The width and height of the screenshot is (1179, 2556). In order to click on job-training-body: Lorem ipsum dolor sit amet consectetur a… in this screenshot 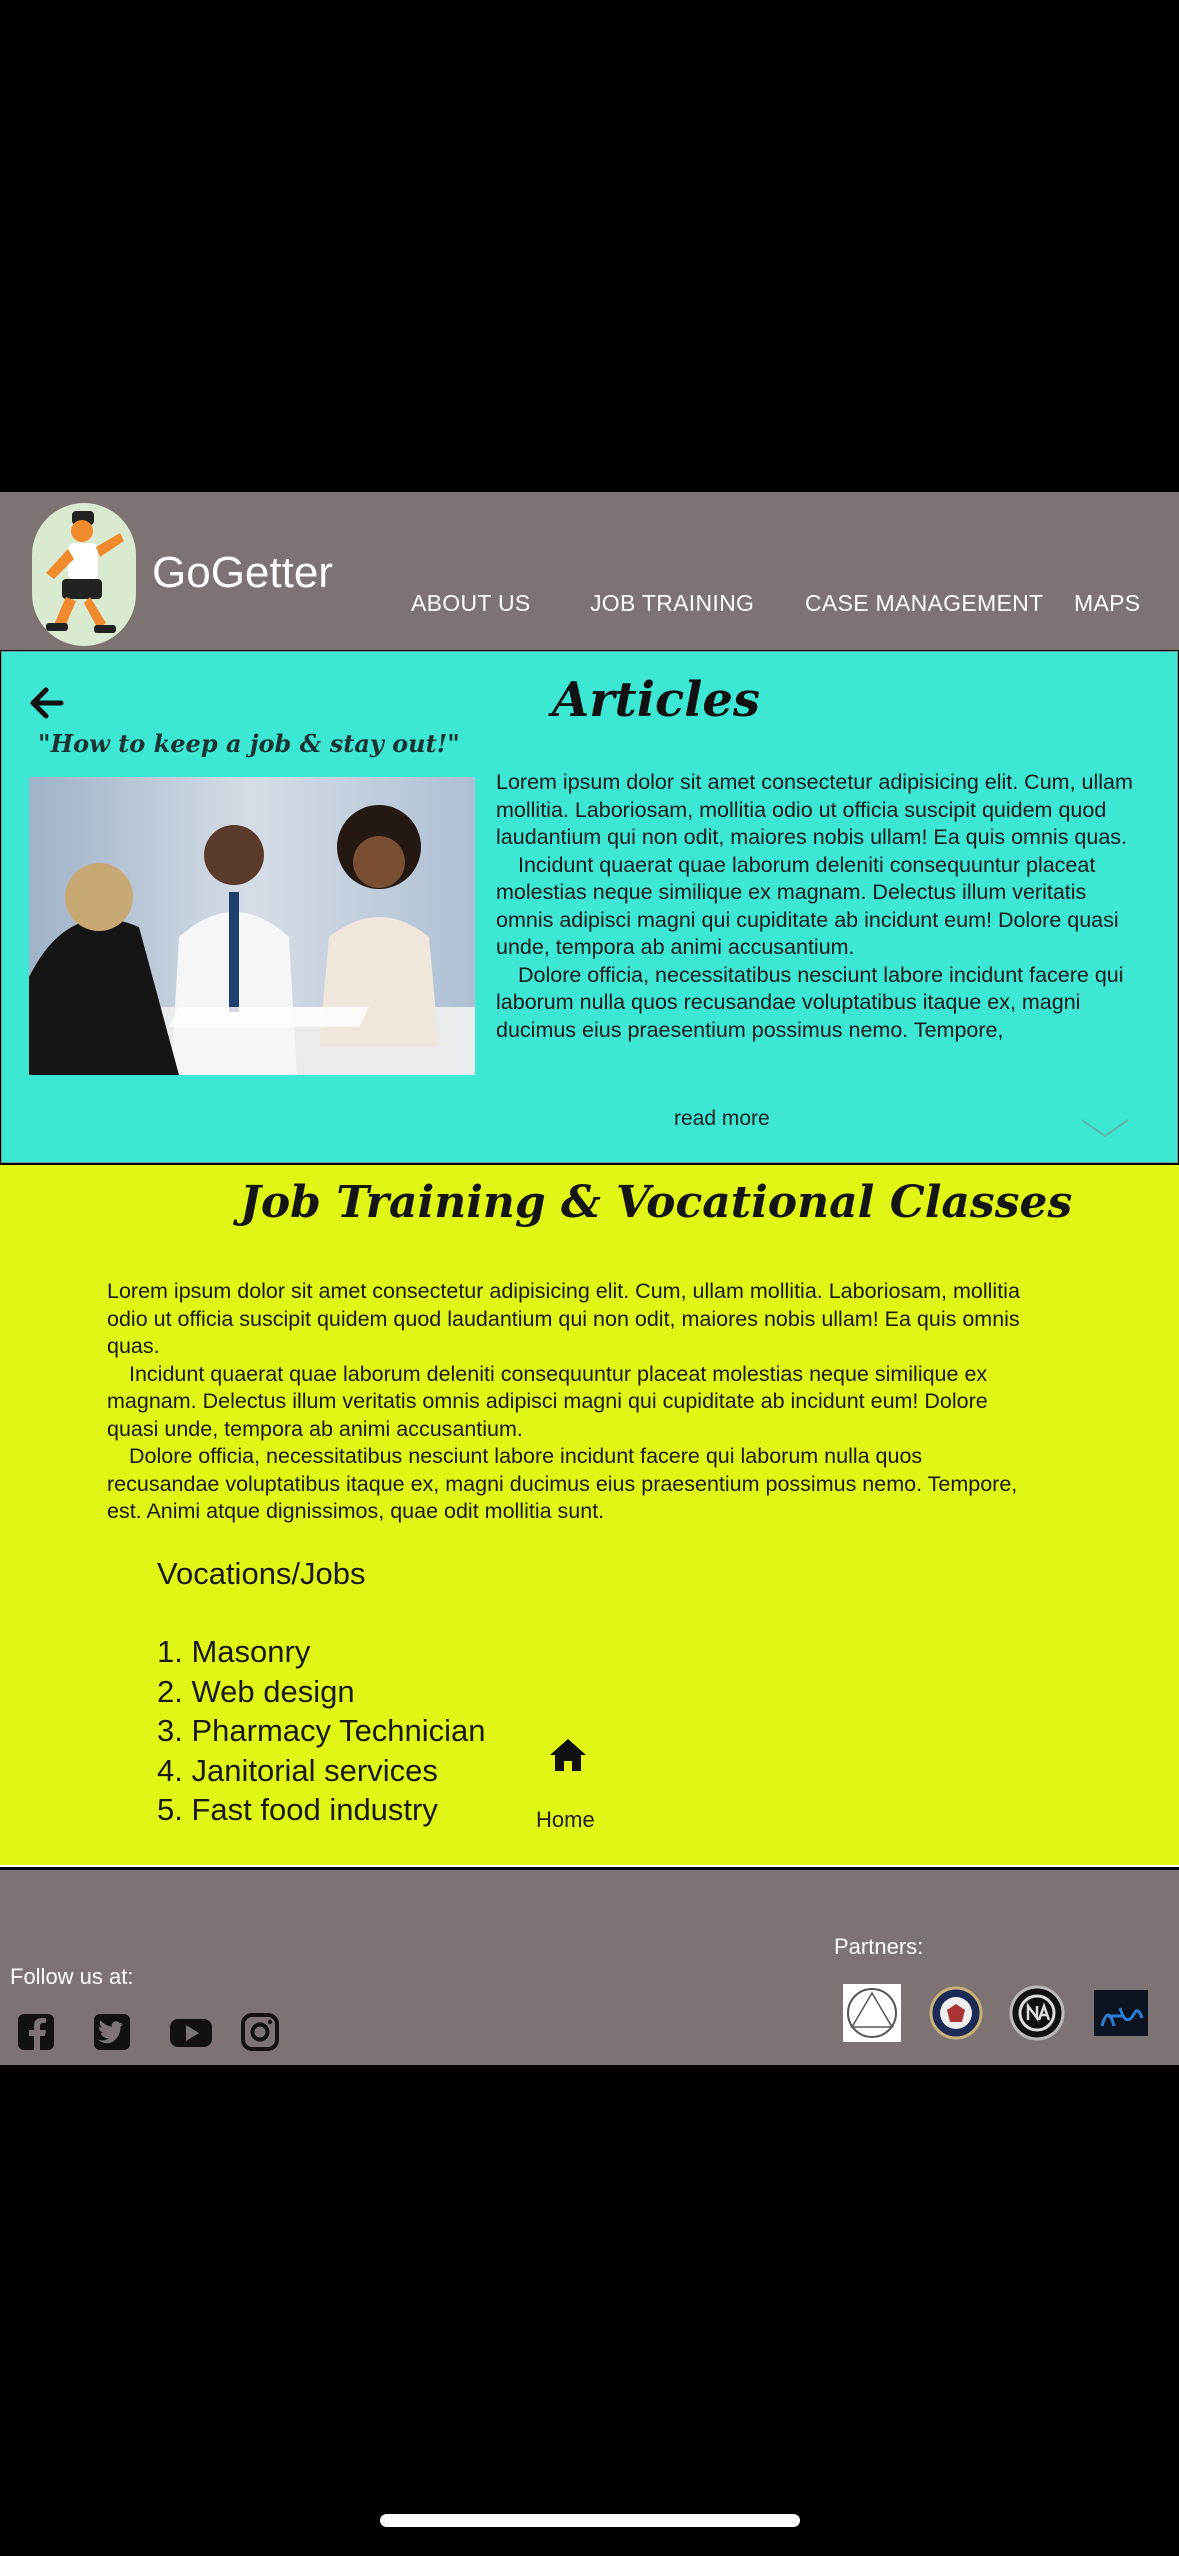, I will do `click(567, 1402)`.